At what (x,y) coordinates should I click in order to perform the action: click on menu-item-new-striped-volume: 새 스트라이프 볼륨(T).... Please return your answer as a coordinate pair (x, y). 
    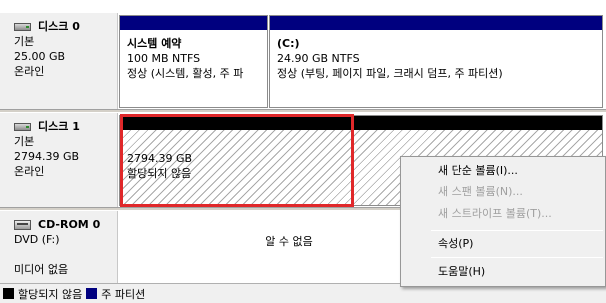
    Looking at the image, I should click on (503, 214).